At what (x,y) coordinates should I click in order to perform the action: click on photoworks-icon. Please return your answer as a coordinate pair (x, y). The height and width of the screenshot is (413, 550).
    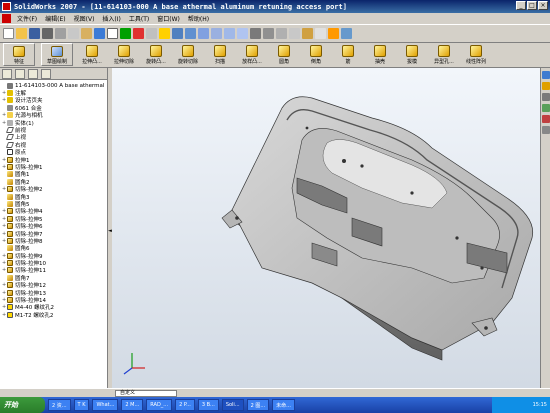
    Looking at the image, I should click on (333, 33).